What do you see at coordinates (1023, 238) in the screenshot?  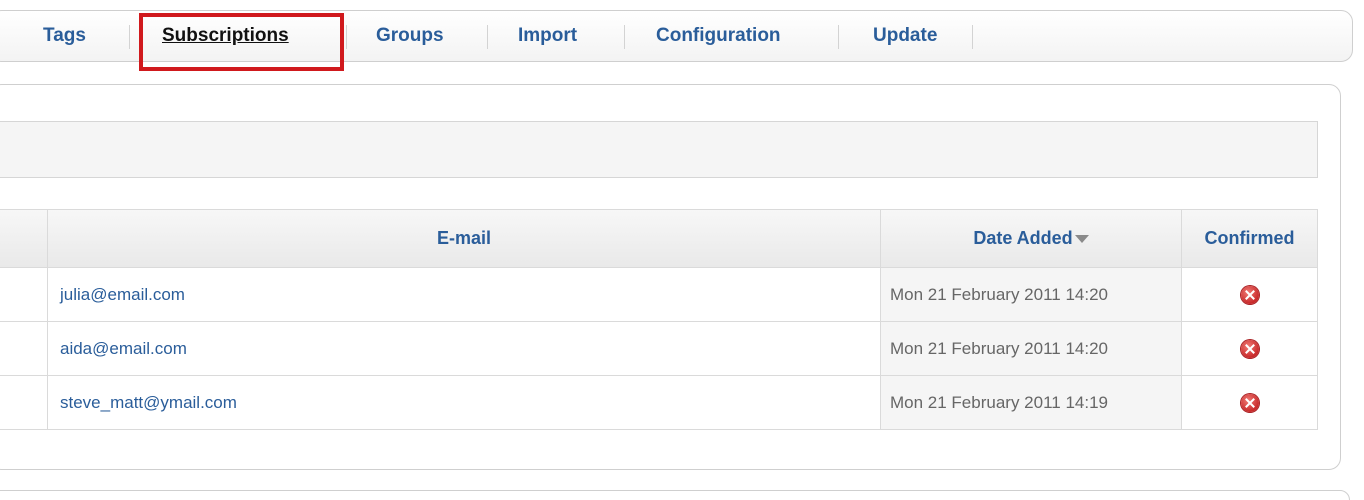 I see `header-date-label: Date Added` at bounding box center [1023, 238].